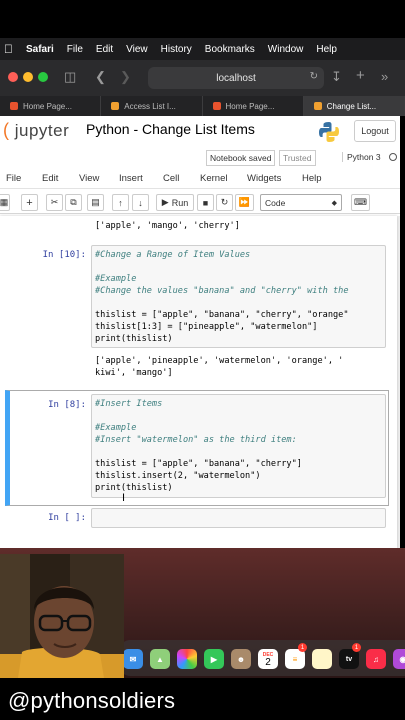 The image size is (405, 720). I want to click on menu-history: History, so click(176, 49).